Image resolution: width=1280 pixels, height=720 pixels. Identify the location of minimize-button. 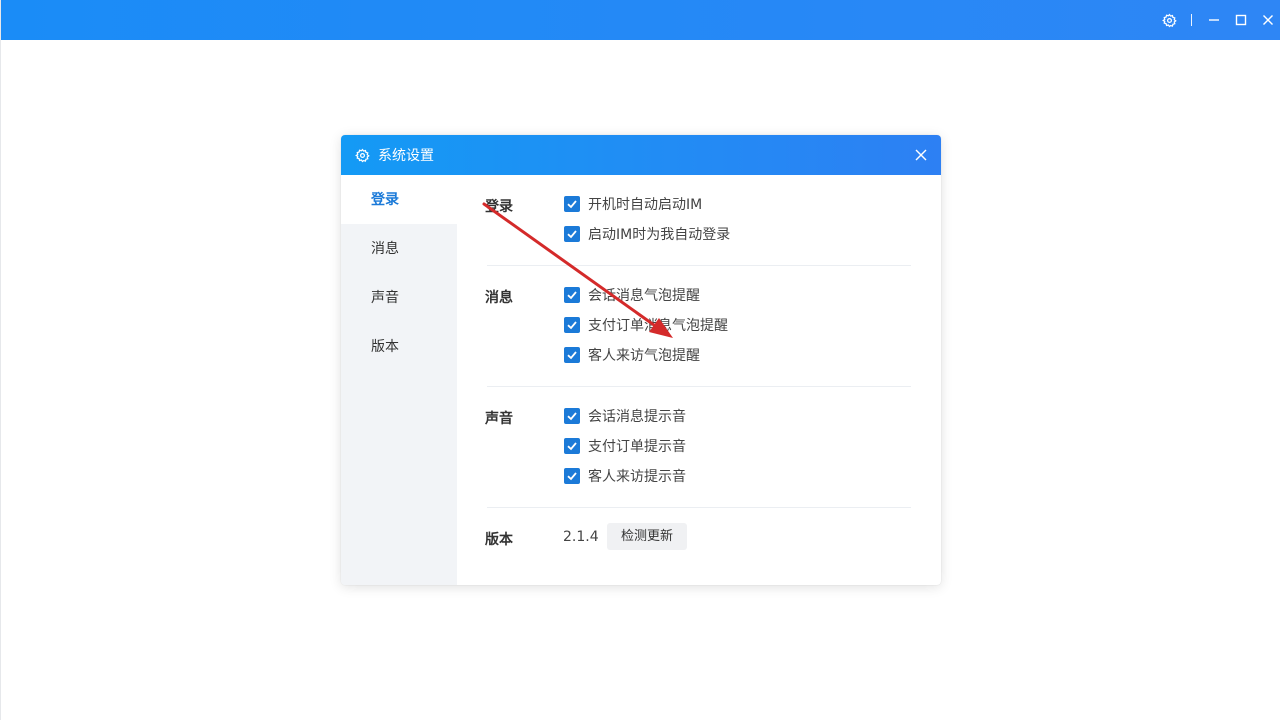
(1213, 20).